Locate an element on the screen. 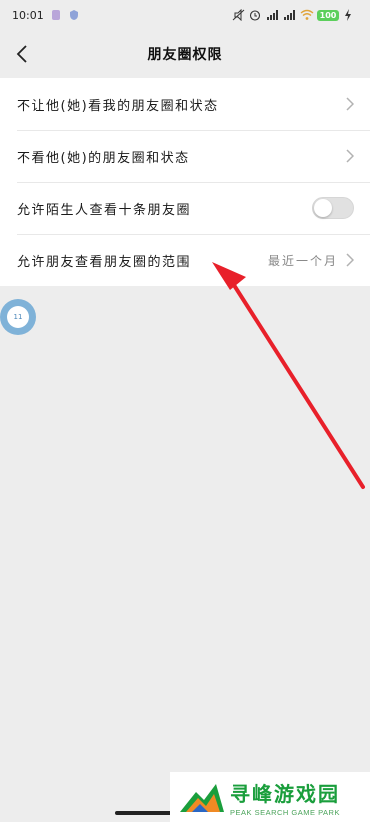 This screenshot has height=822, width=370. battery-icon: 100 is located at coordinates (328, 15).